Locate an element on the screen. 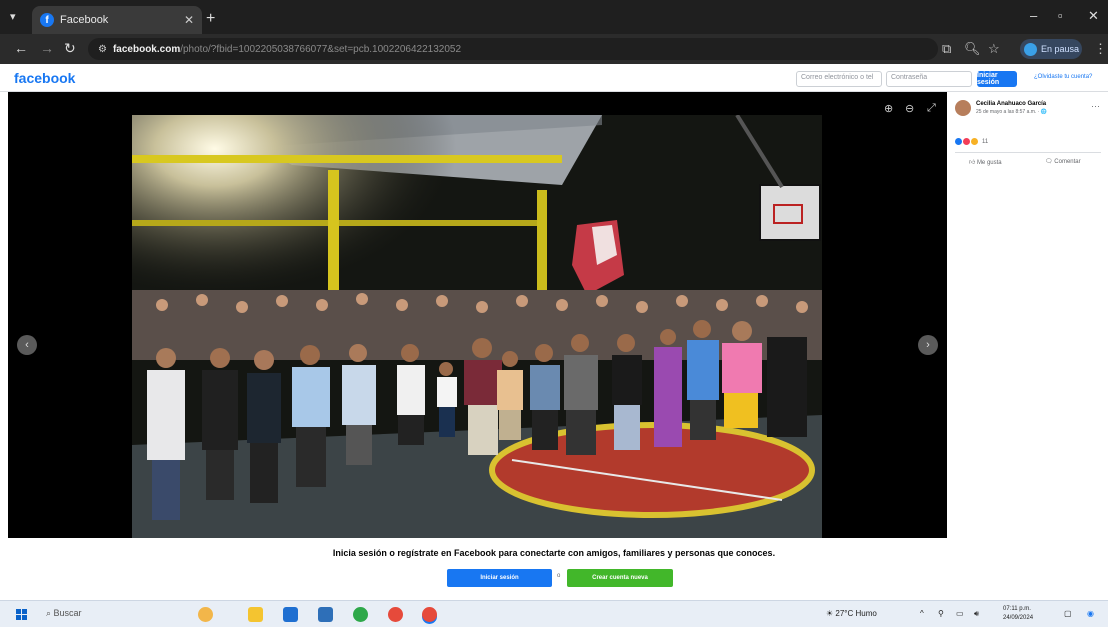 The width and height of the screenshot is (1108, 627). taskbar-search: ⌕ Buscar is located at coordinates (64, 613).